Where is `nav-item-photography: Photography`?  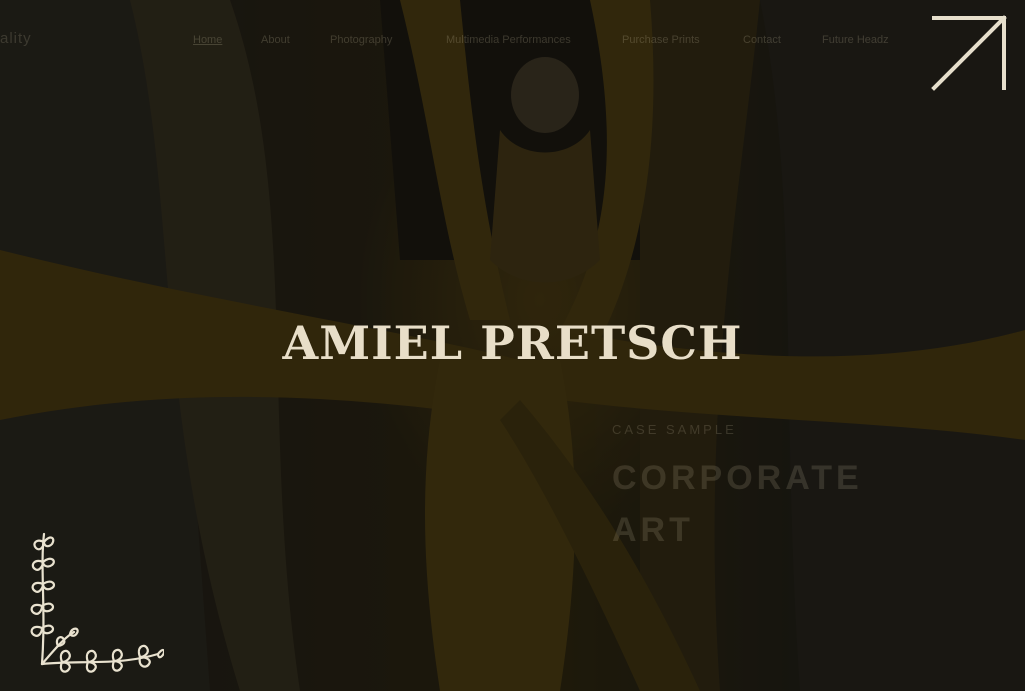 nav-item-photography: Photography is located at coordinates (388, 40).